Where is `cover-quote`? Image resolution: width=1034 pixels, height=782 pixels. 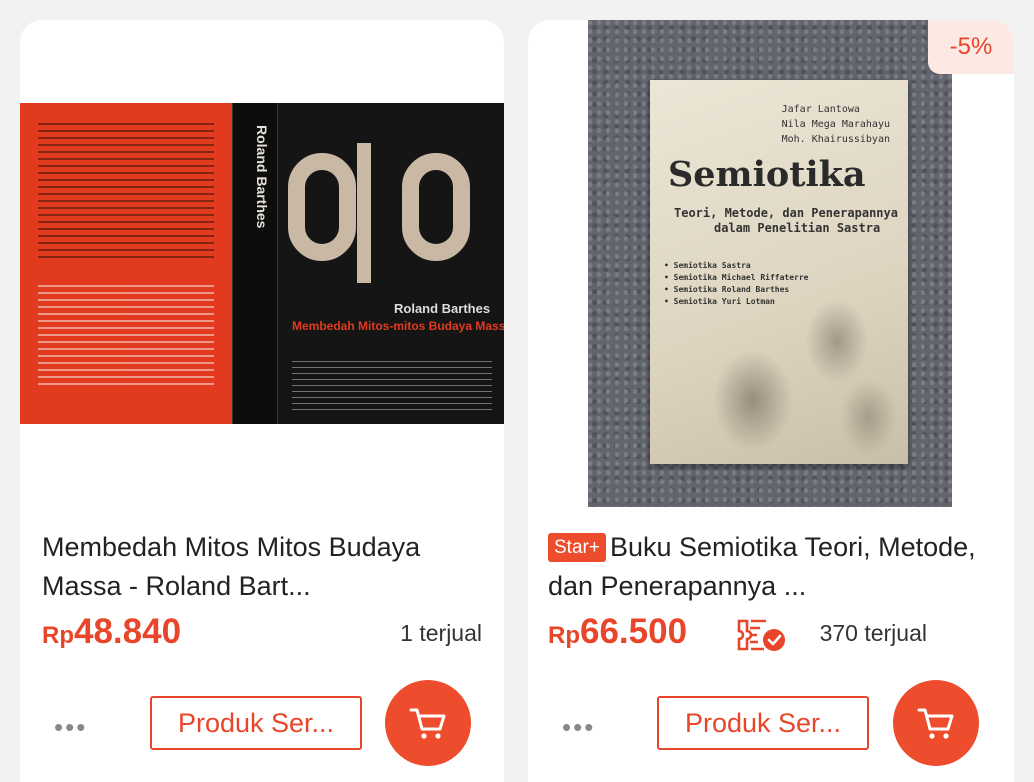 cover-quote is located at coordinates (126, 335).